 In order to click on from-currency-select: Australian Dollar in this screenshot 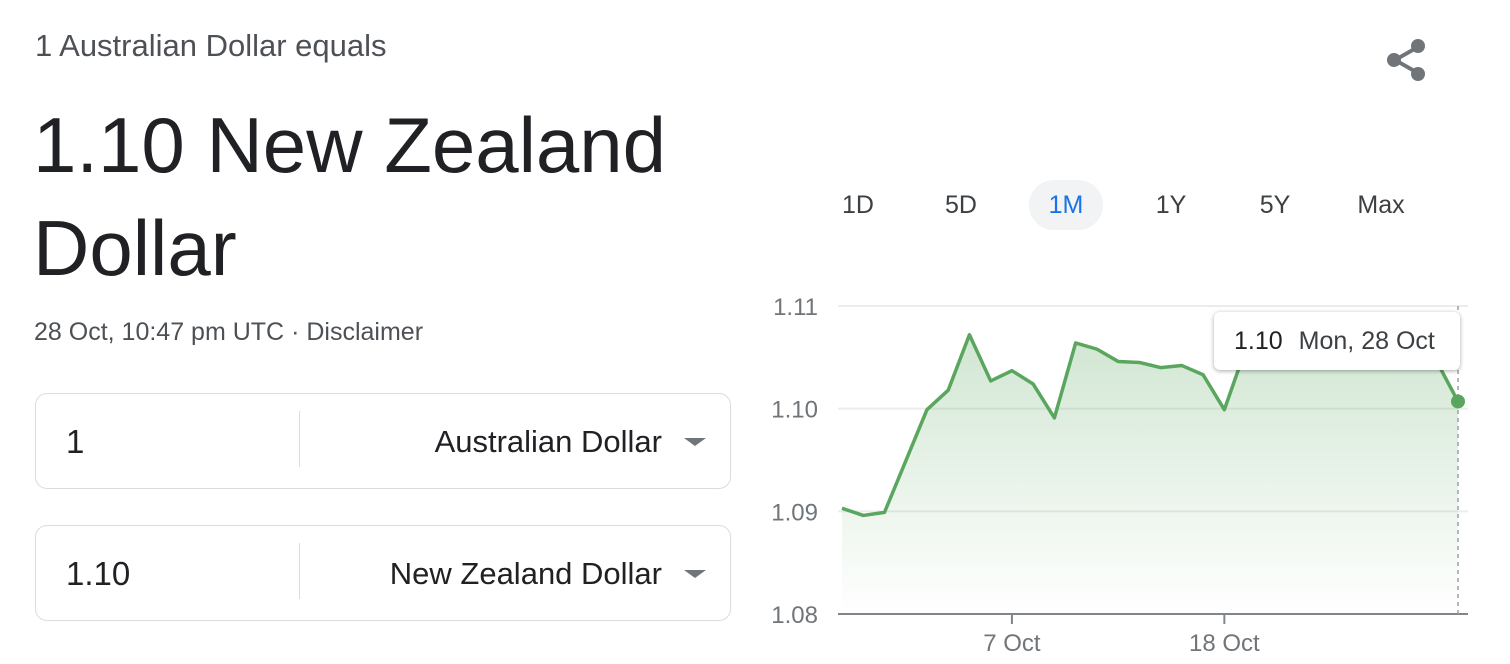, I will do `click(570, 442)`.